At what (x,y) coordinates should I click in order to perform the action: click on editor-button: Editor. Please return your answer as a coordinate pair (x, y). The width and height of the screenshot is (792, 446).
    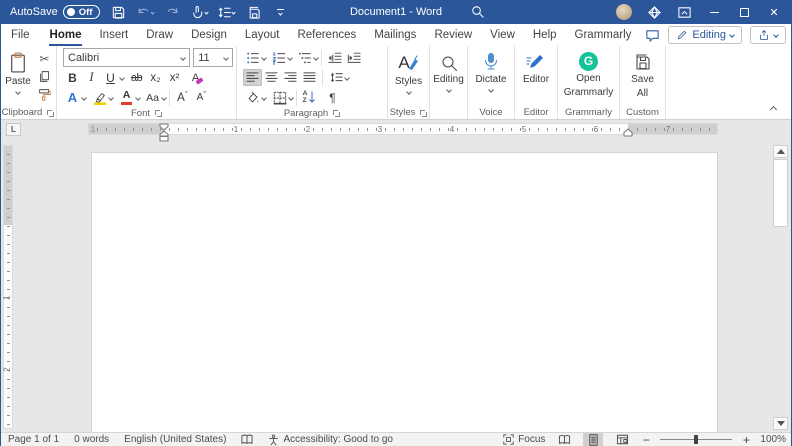
    Looking at the image, I should click on (536, 77).